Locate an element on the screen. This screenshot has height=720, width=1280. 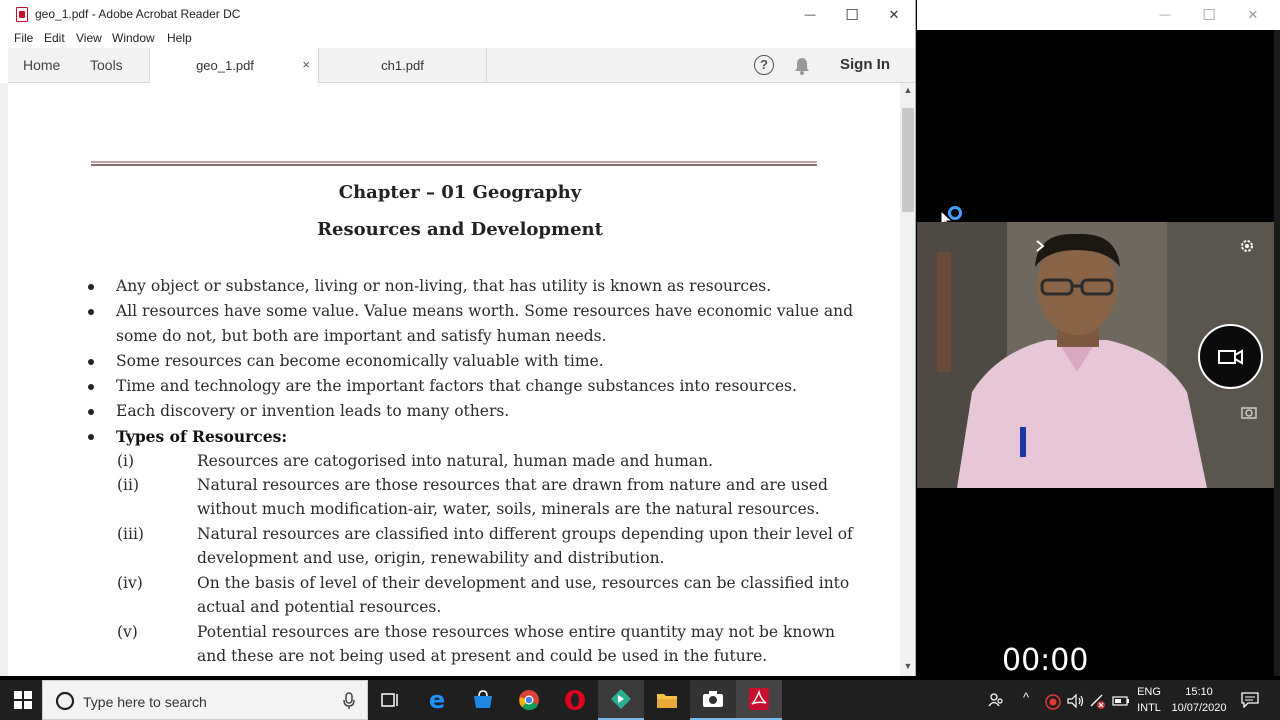
network-icon is located at coordinates (1098, 702).